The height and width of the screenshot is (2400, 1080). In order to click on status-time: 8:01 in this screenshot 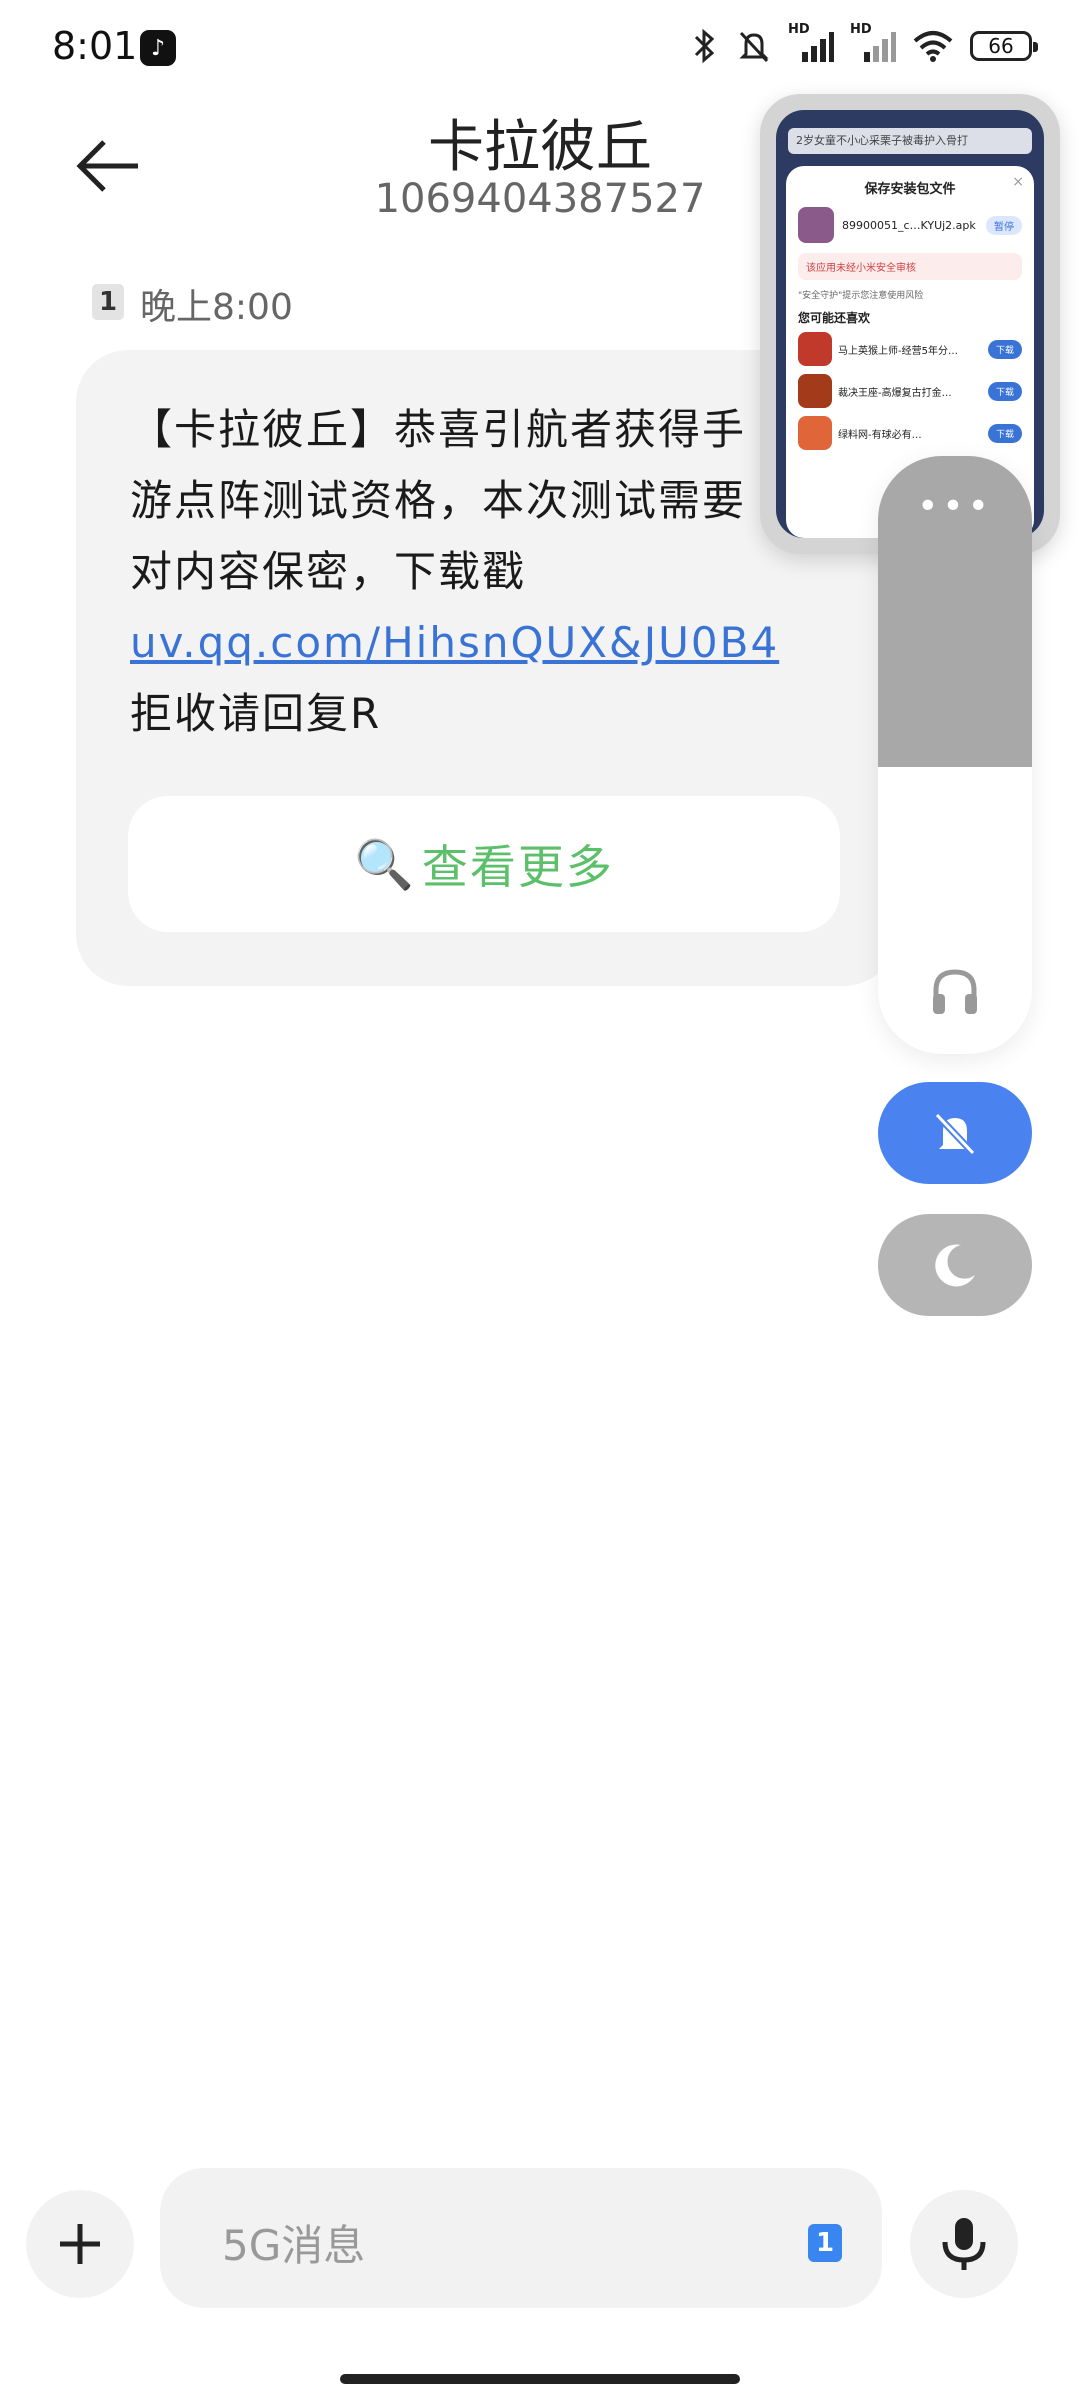, I will do `click(95, 46)`.